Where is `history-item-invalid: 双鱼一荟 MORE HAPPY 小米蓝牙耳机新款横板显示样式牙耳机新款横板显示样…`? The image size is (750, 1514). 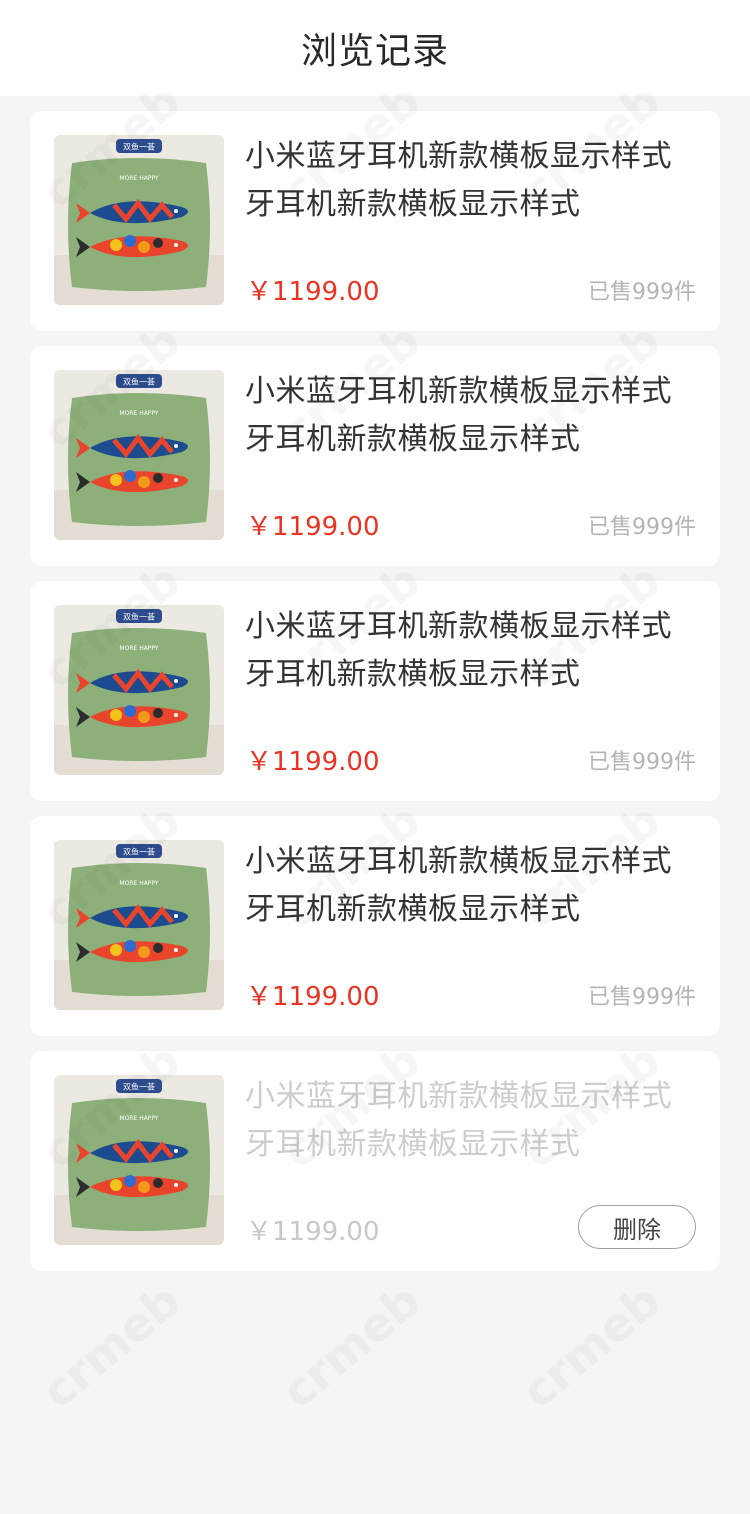 history-item-invalid: 双鱼一荟 MORE HAPPY 小米蓝牙耳机新款横板显示样式牙耳机新款横板显示样… is located at coordinates (375, 1161).